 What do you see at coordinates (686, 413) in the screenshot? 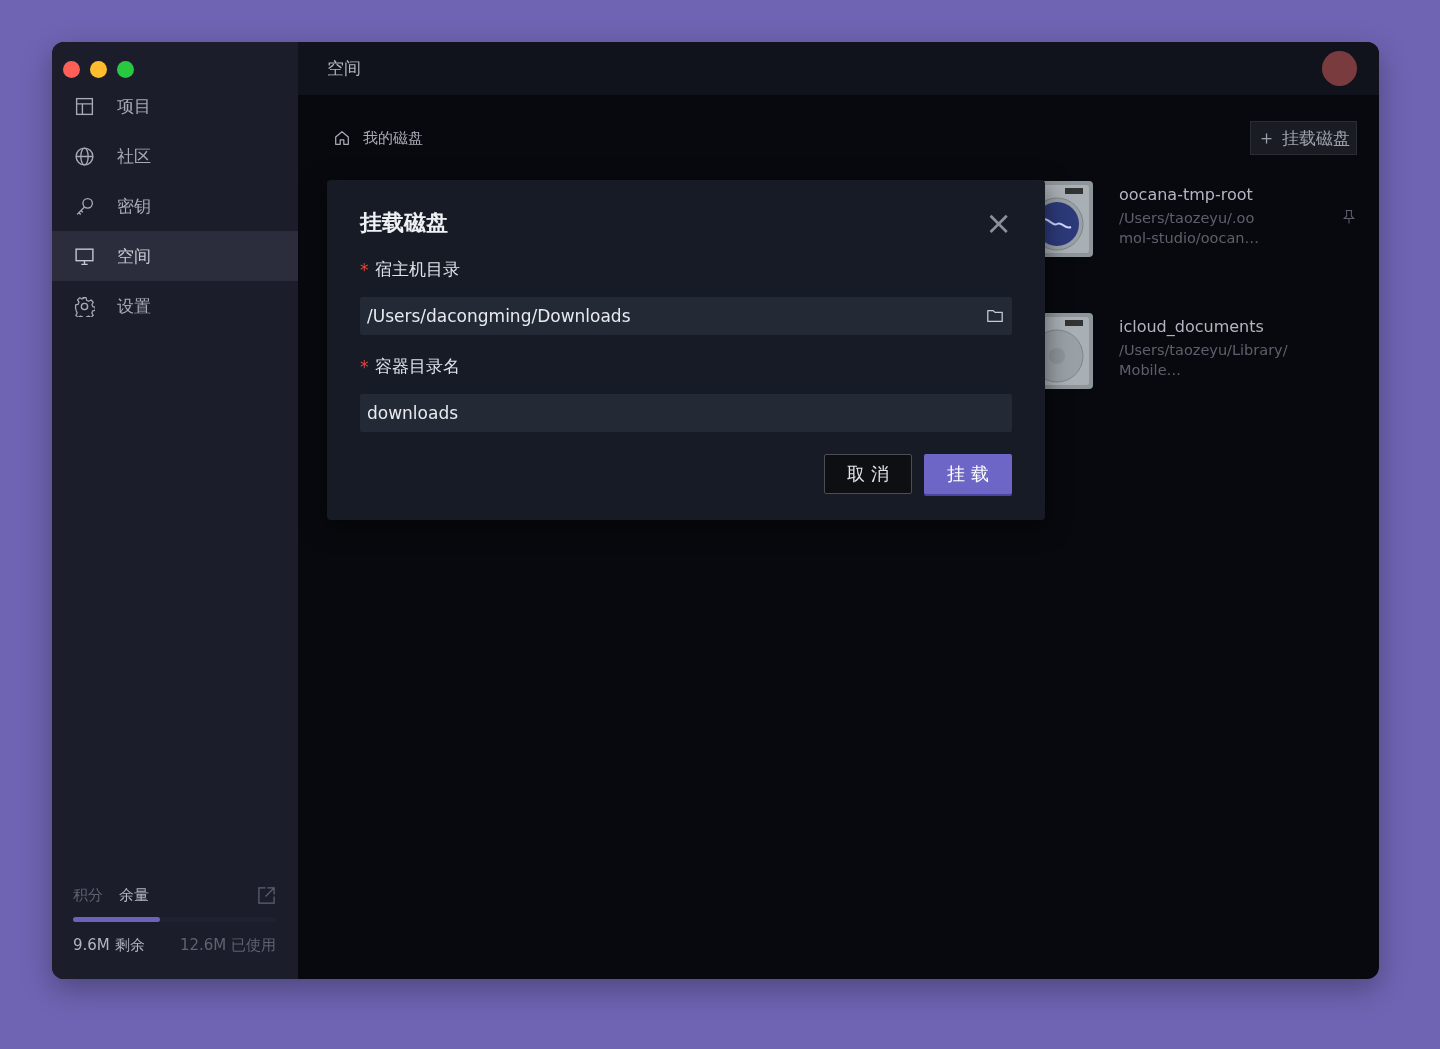
I see `input-field: downloads` at bounding box center [686, 413].